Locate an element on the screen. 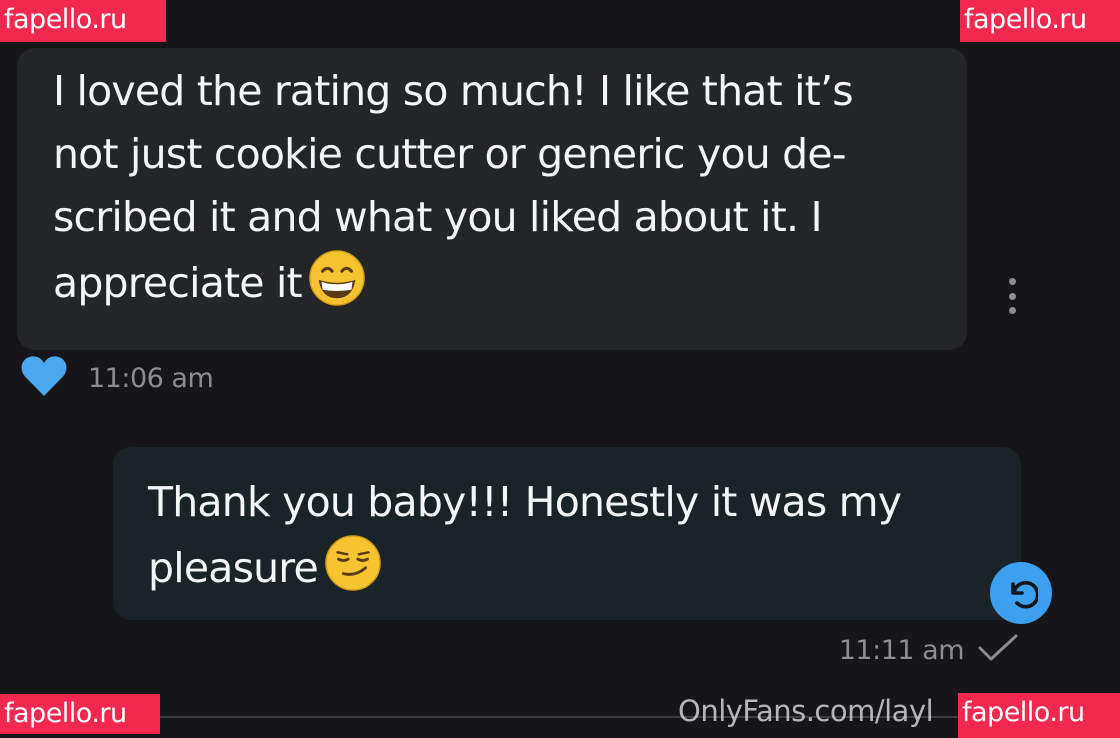 This screenshot has height=738, width=1120. outgoing-message-line-text: pleasure is located at coordinates (233, 568).